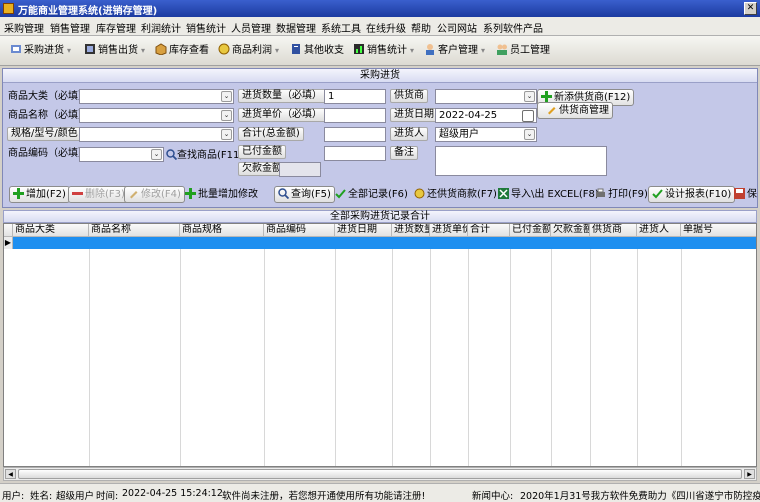  Describe the element at coordinates (40, 51) in the screenshot. I see `toolbar-purchase-button: 采购进货 ▾` at that location.